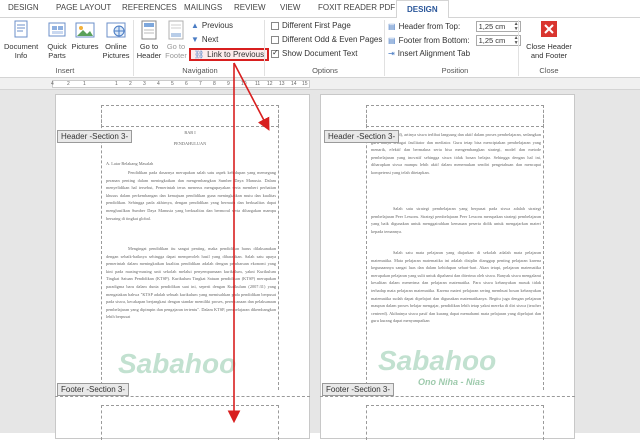 The image size is (640, 440). I want to click on ruler-number: 7, so click(200, 84).